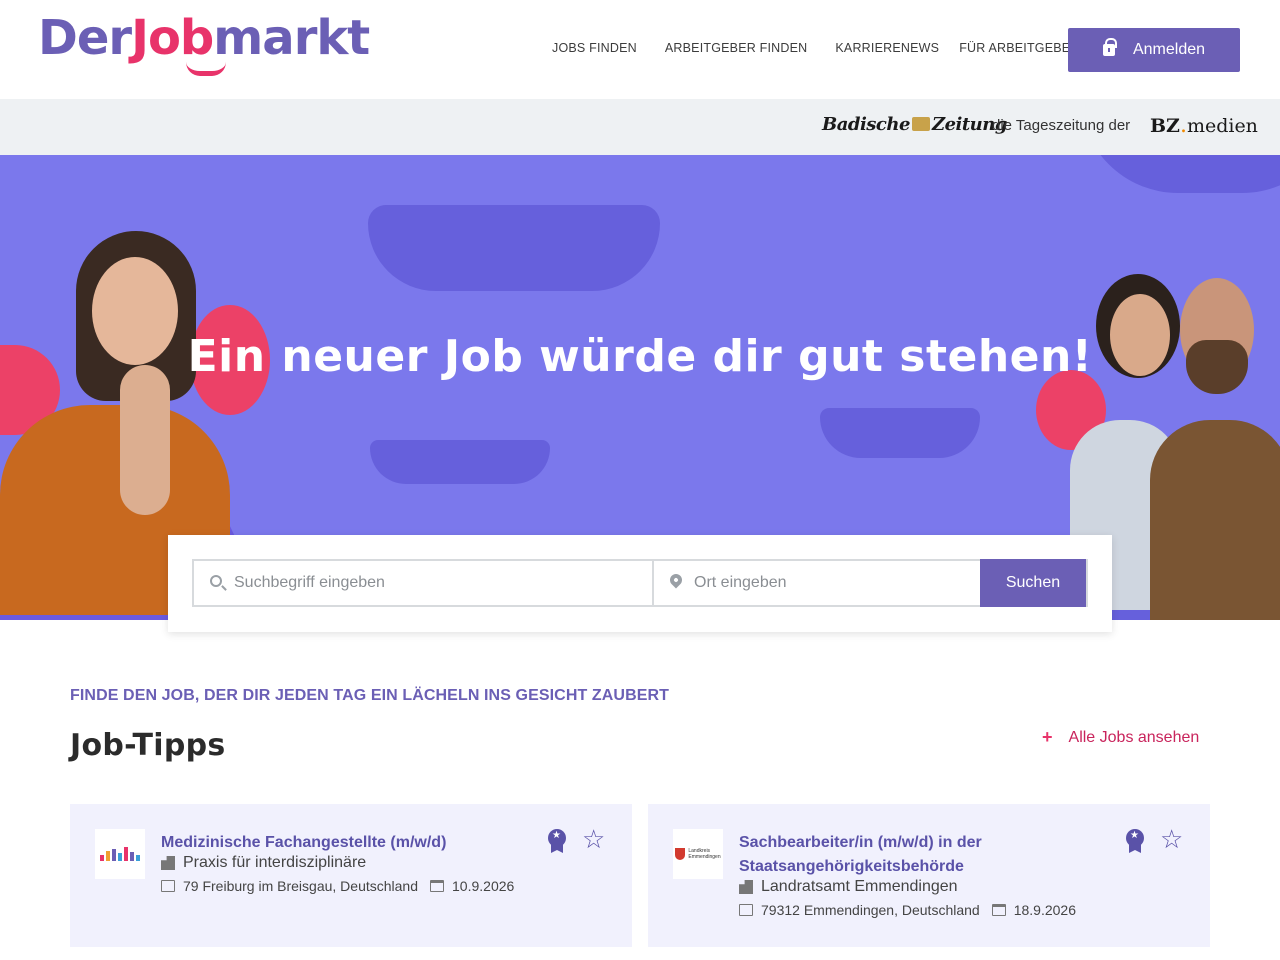 The height and width of the screenshot is (960, 1280). Describe the element at coordinates (1061, 125) in the screenshot. I see `partner-tagline: die Tageszeitung der` at that location.